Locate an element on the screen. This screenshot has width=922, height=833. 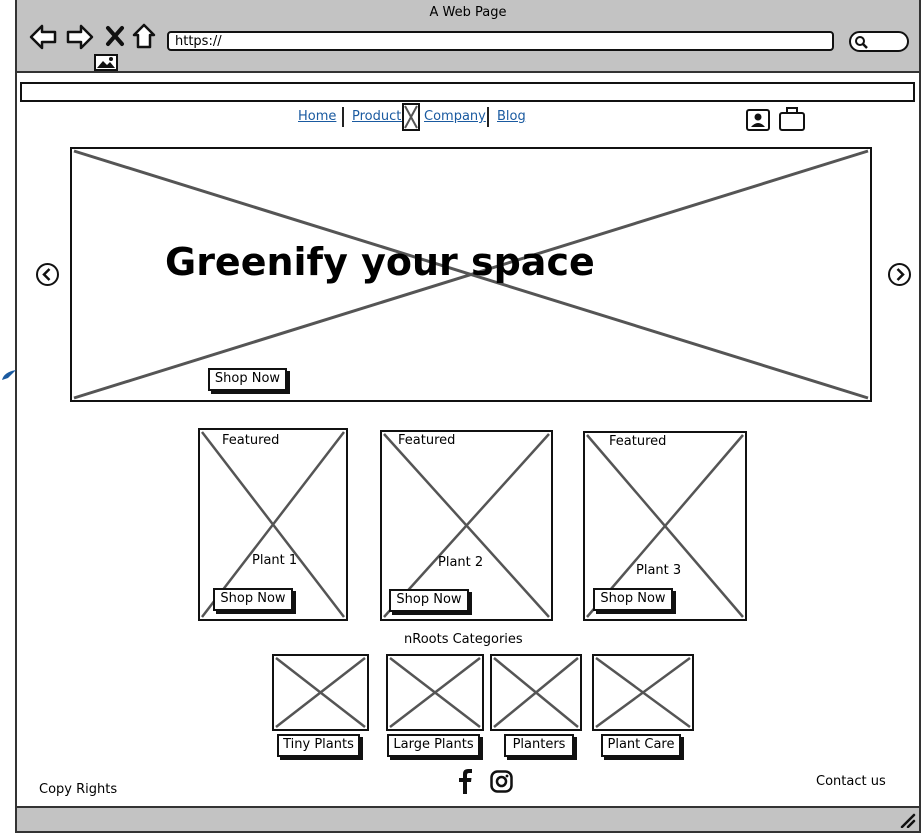
search-box is located at coordinates (879, 41).